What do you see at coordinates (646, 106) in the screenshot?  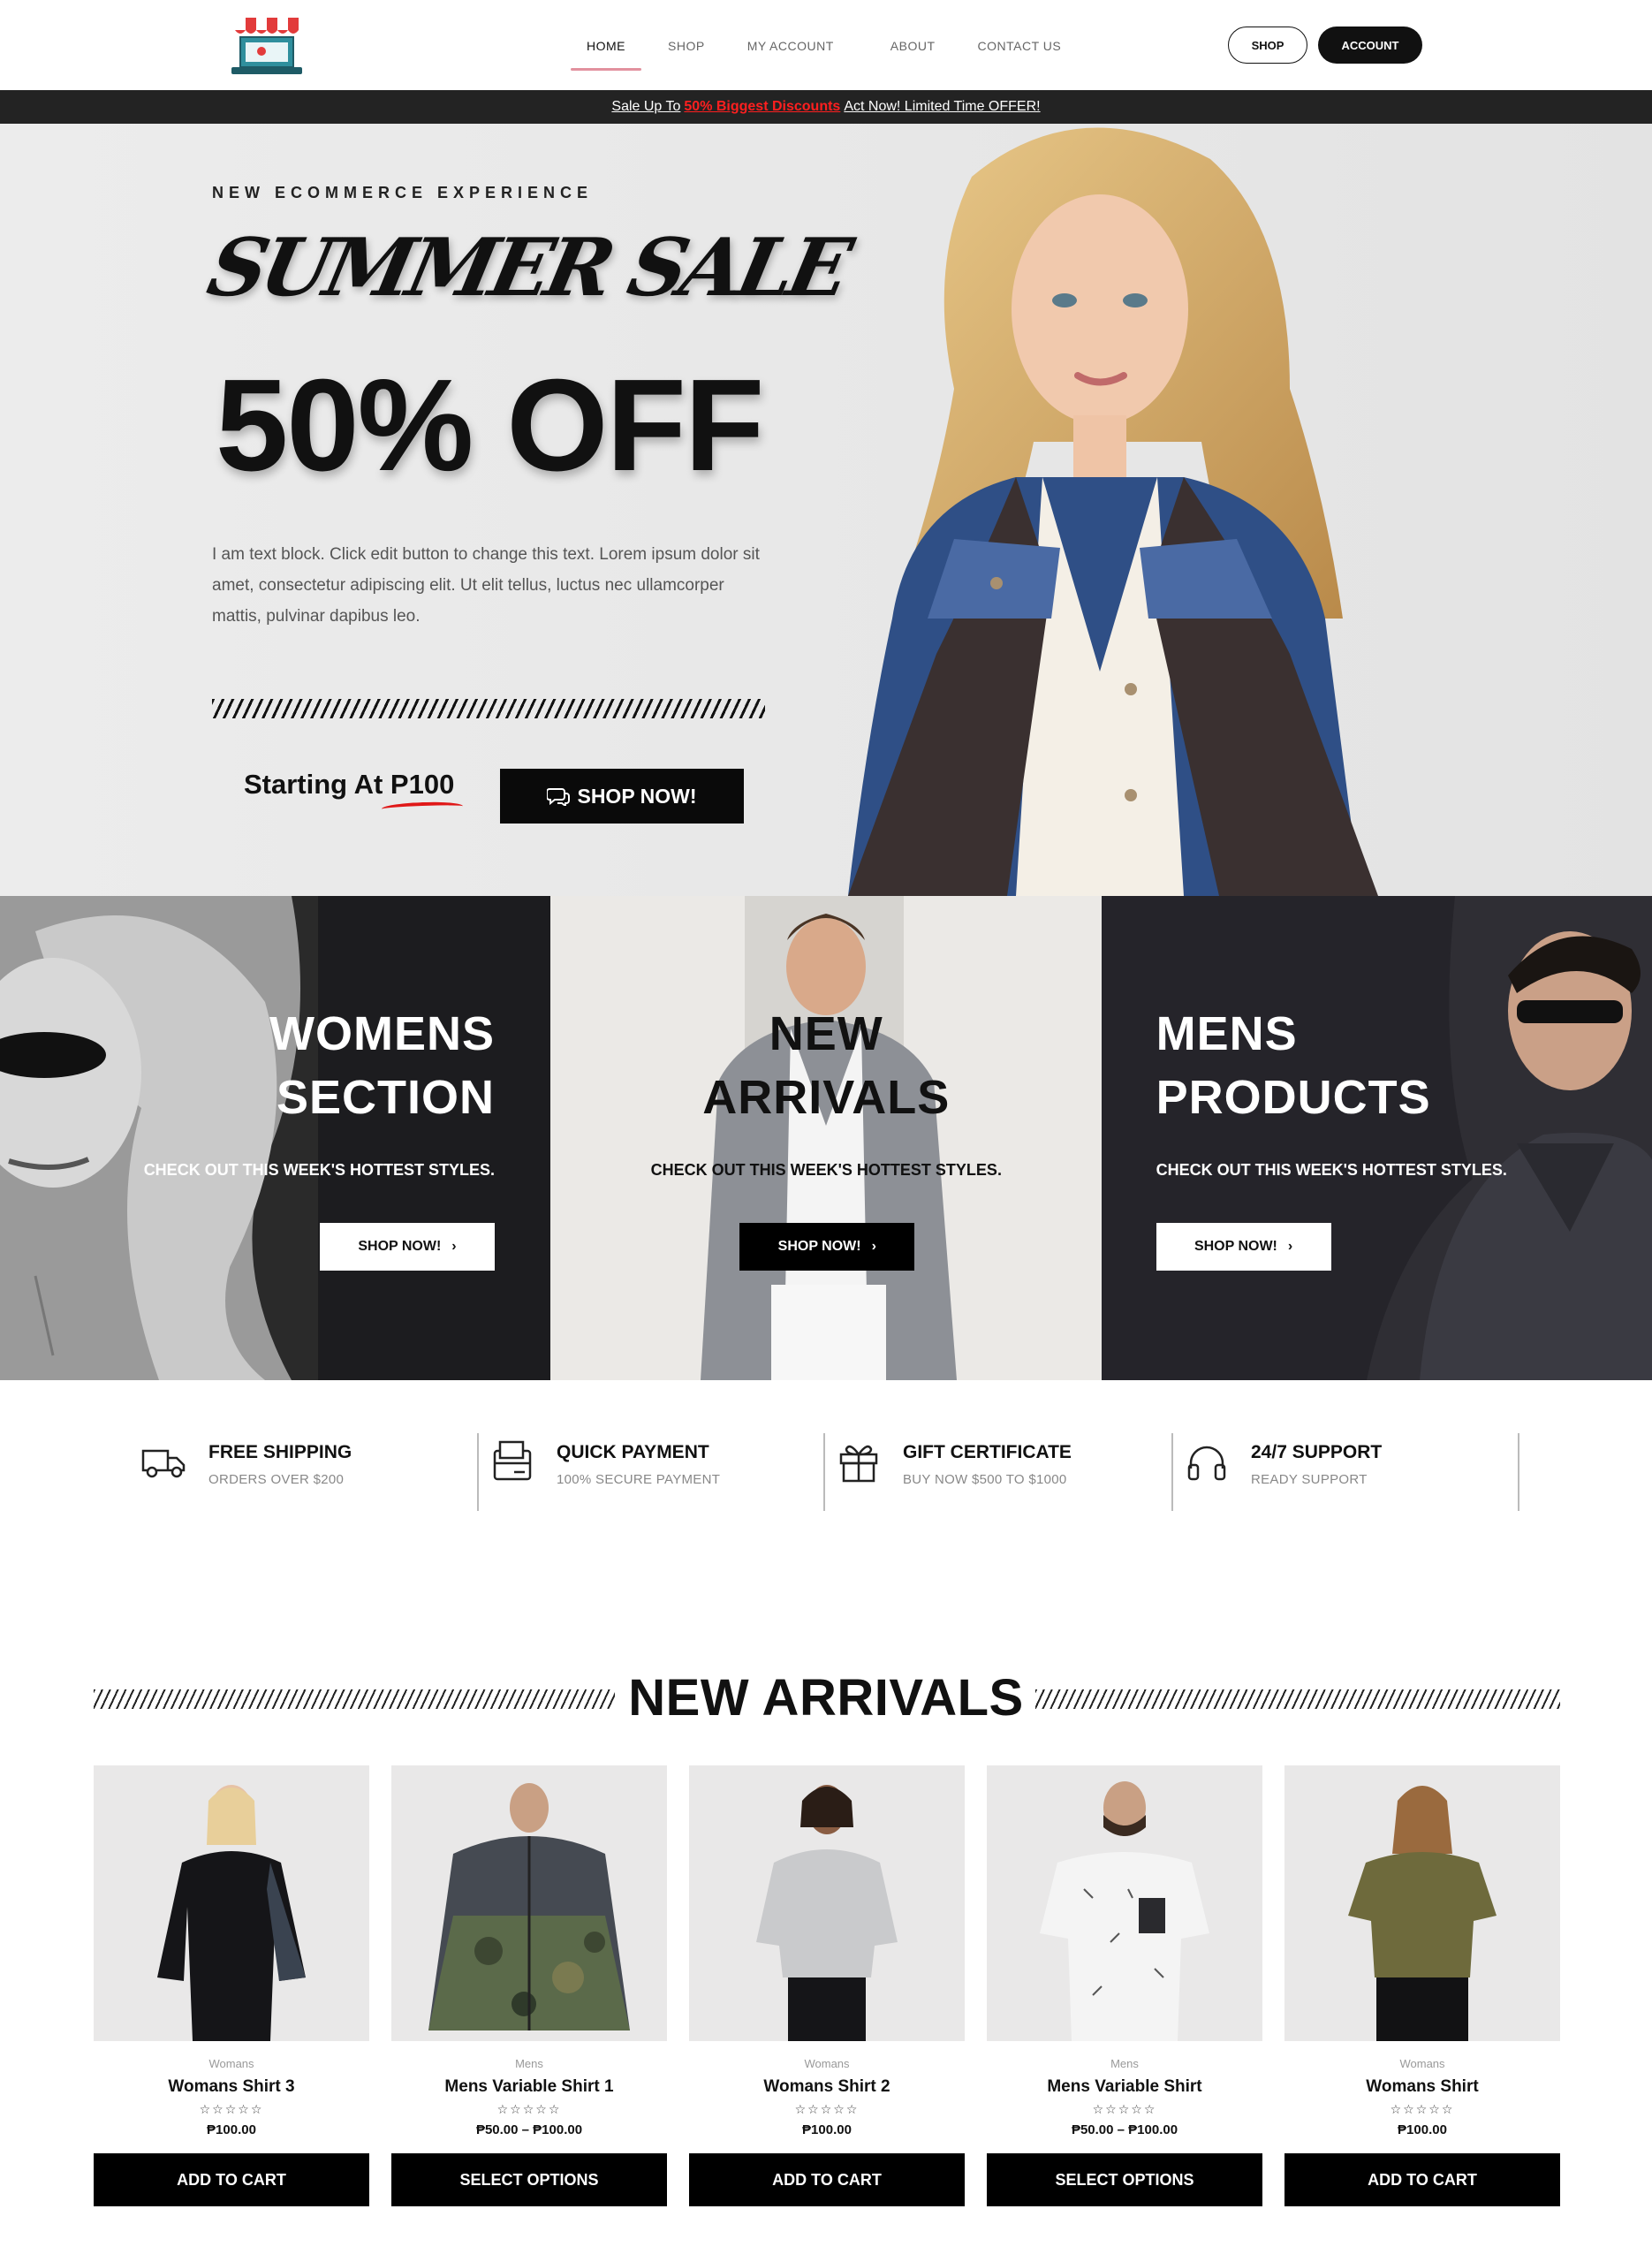 I see `promo-pre: Sale Up To` at bounding box center [646, 106].